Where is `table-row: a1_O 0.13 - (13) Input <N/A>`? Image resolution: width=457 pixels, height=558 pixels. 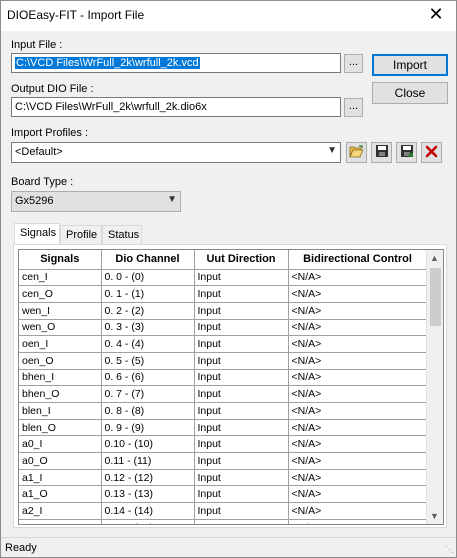 table-row: a1_O 0.13 - (13) Input <N/A> is located at coordinates (223, 494).